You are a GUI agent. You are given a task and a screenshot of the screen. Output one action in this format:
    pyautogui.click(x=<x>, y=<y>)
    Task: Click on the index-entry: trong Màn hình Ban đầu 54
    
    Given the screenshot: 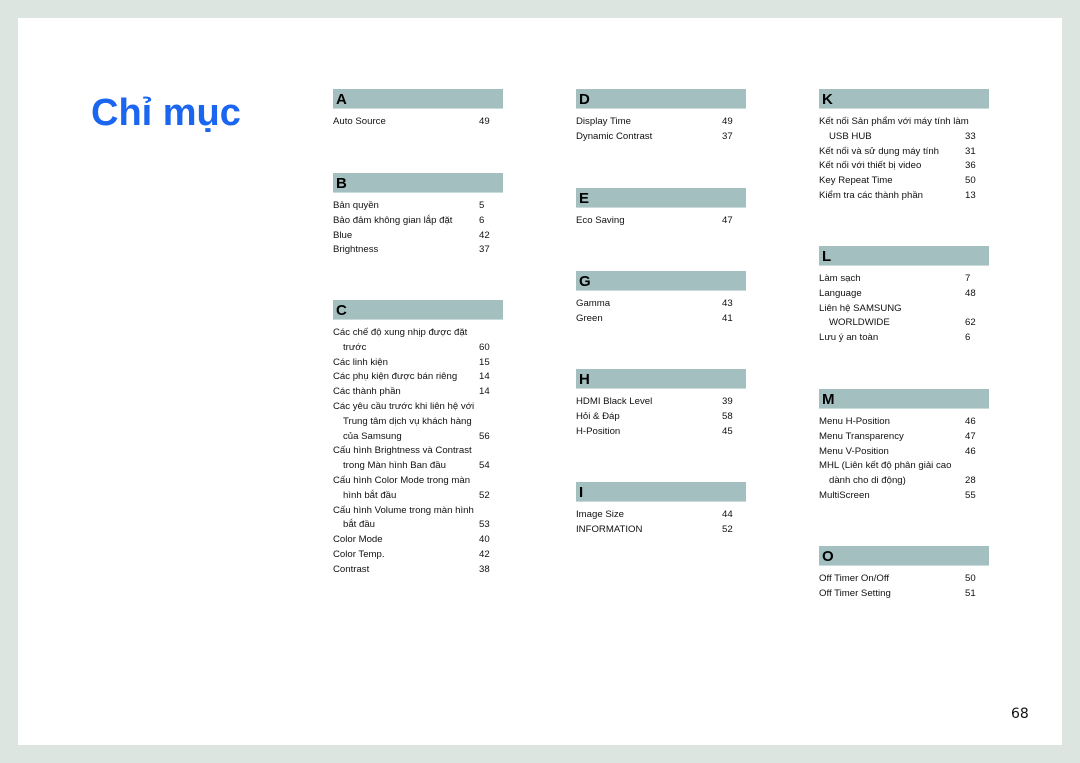 What is the action you would take?
    pyautogui.click(x=418, y=466)
    